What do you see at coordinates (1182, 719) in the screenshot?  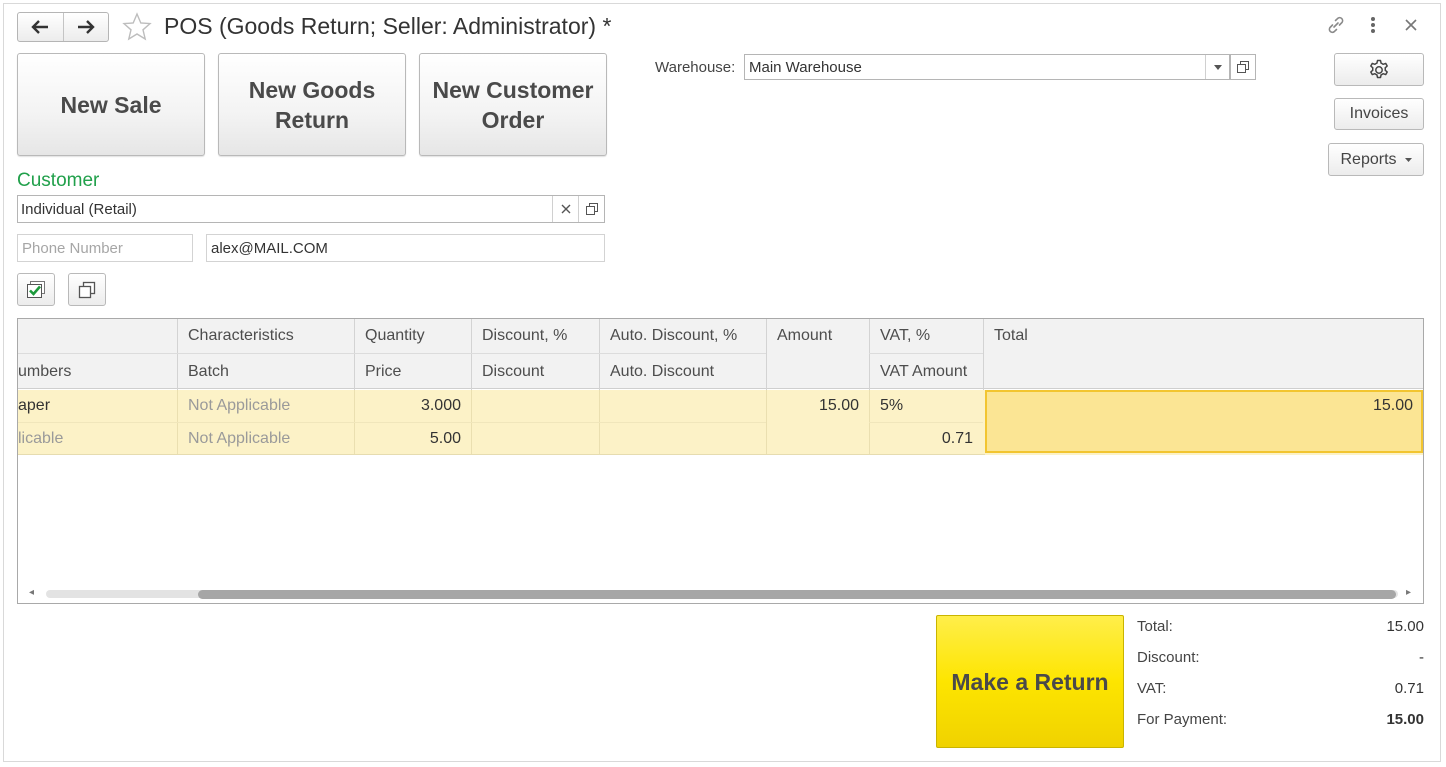 I see `summary-payment-label: For Payment:` at bounding box center [1182, 719].